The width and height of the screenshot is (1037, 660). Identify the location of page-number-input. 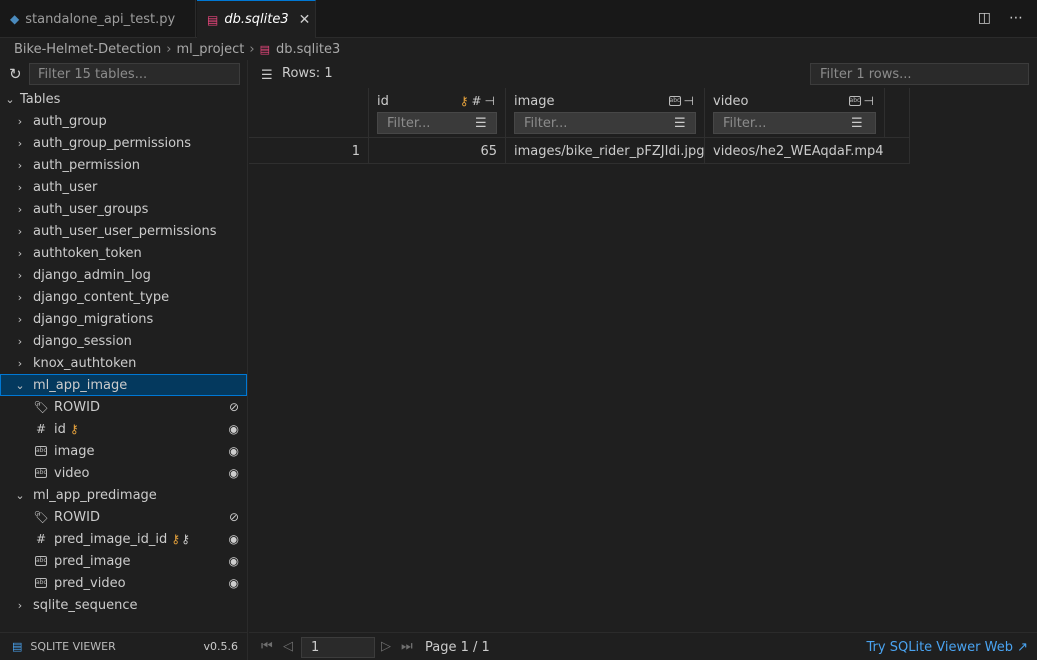
(338, 647).